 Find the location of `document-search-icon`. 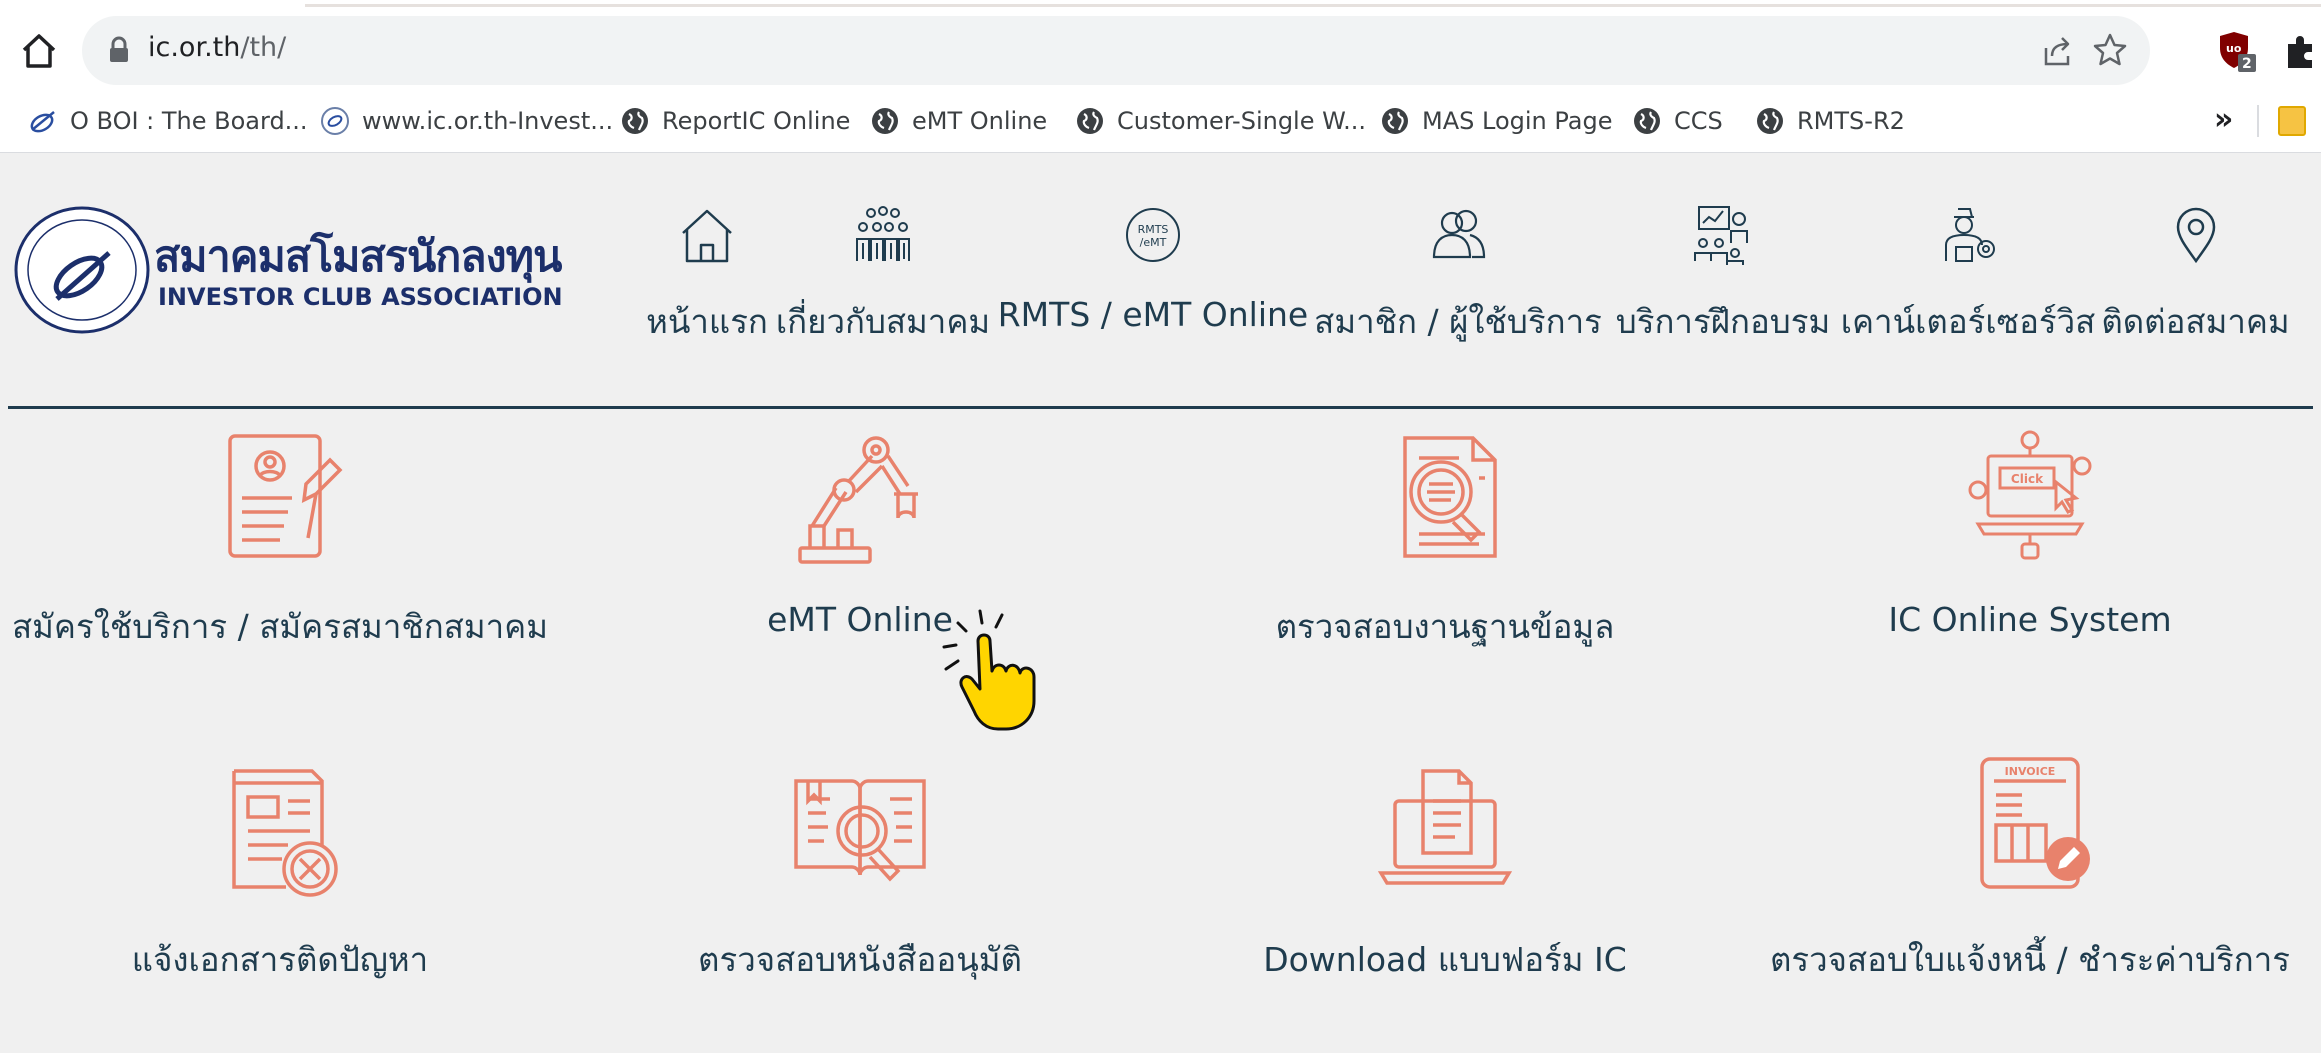

document-search-icon is located at coordinates (1450, 497).